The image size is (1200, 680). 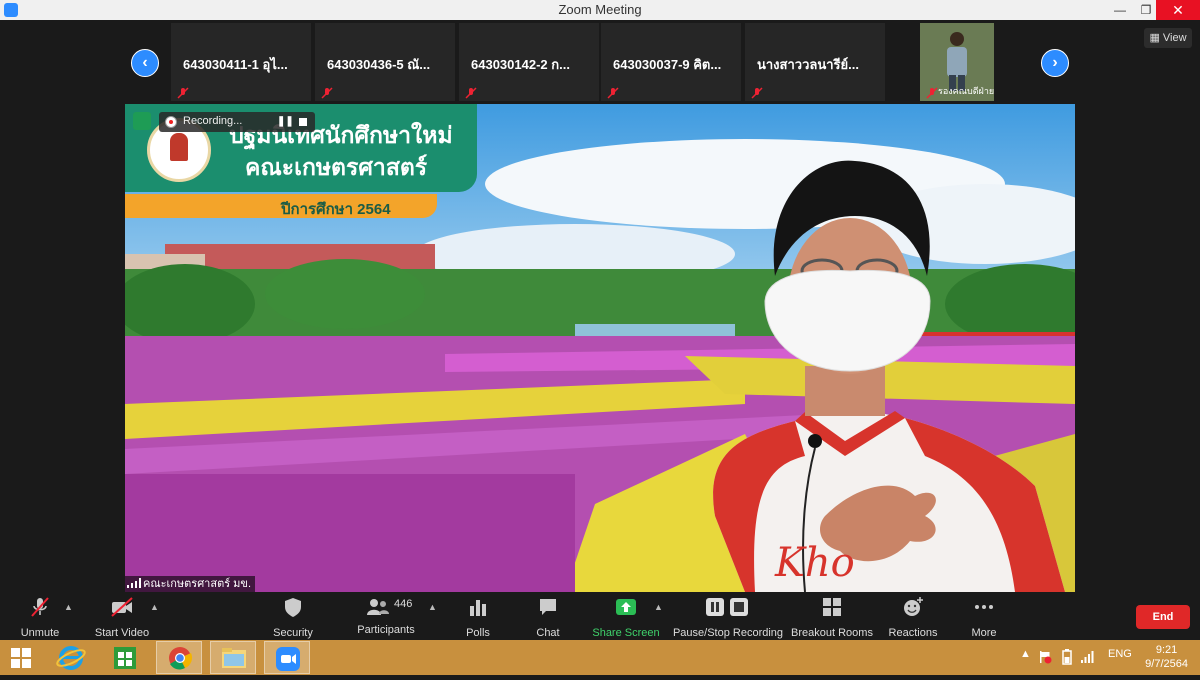 What do you see at coordinates (832, 617) in the screenshot?
I see `breakout-rooms-button: Breakout Rooms` at bounding box center [832, 617].